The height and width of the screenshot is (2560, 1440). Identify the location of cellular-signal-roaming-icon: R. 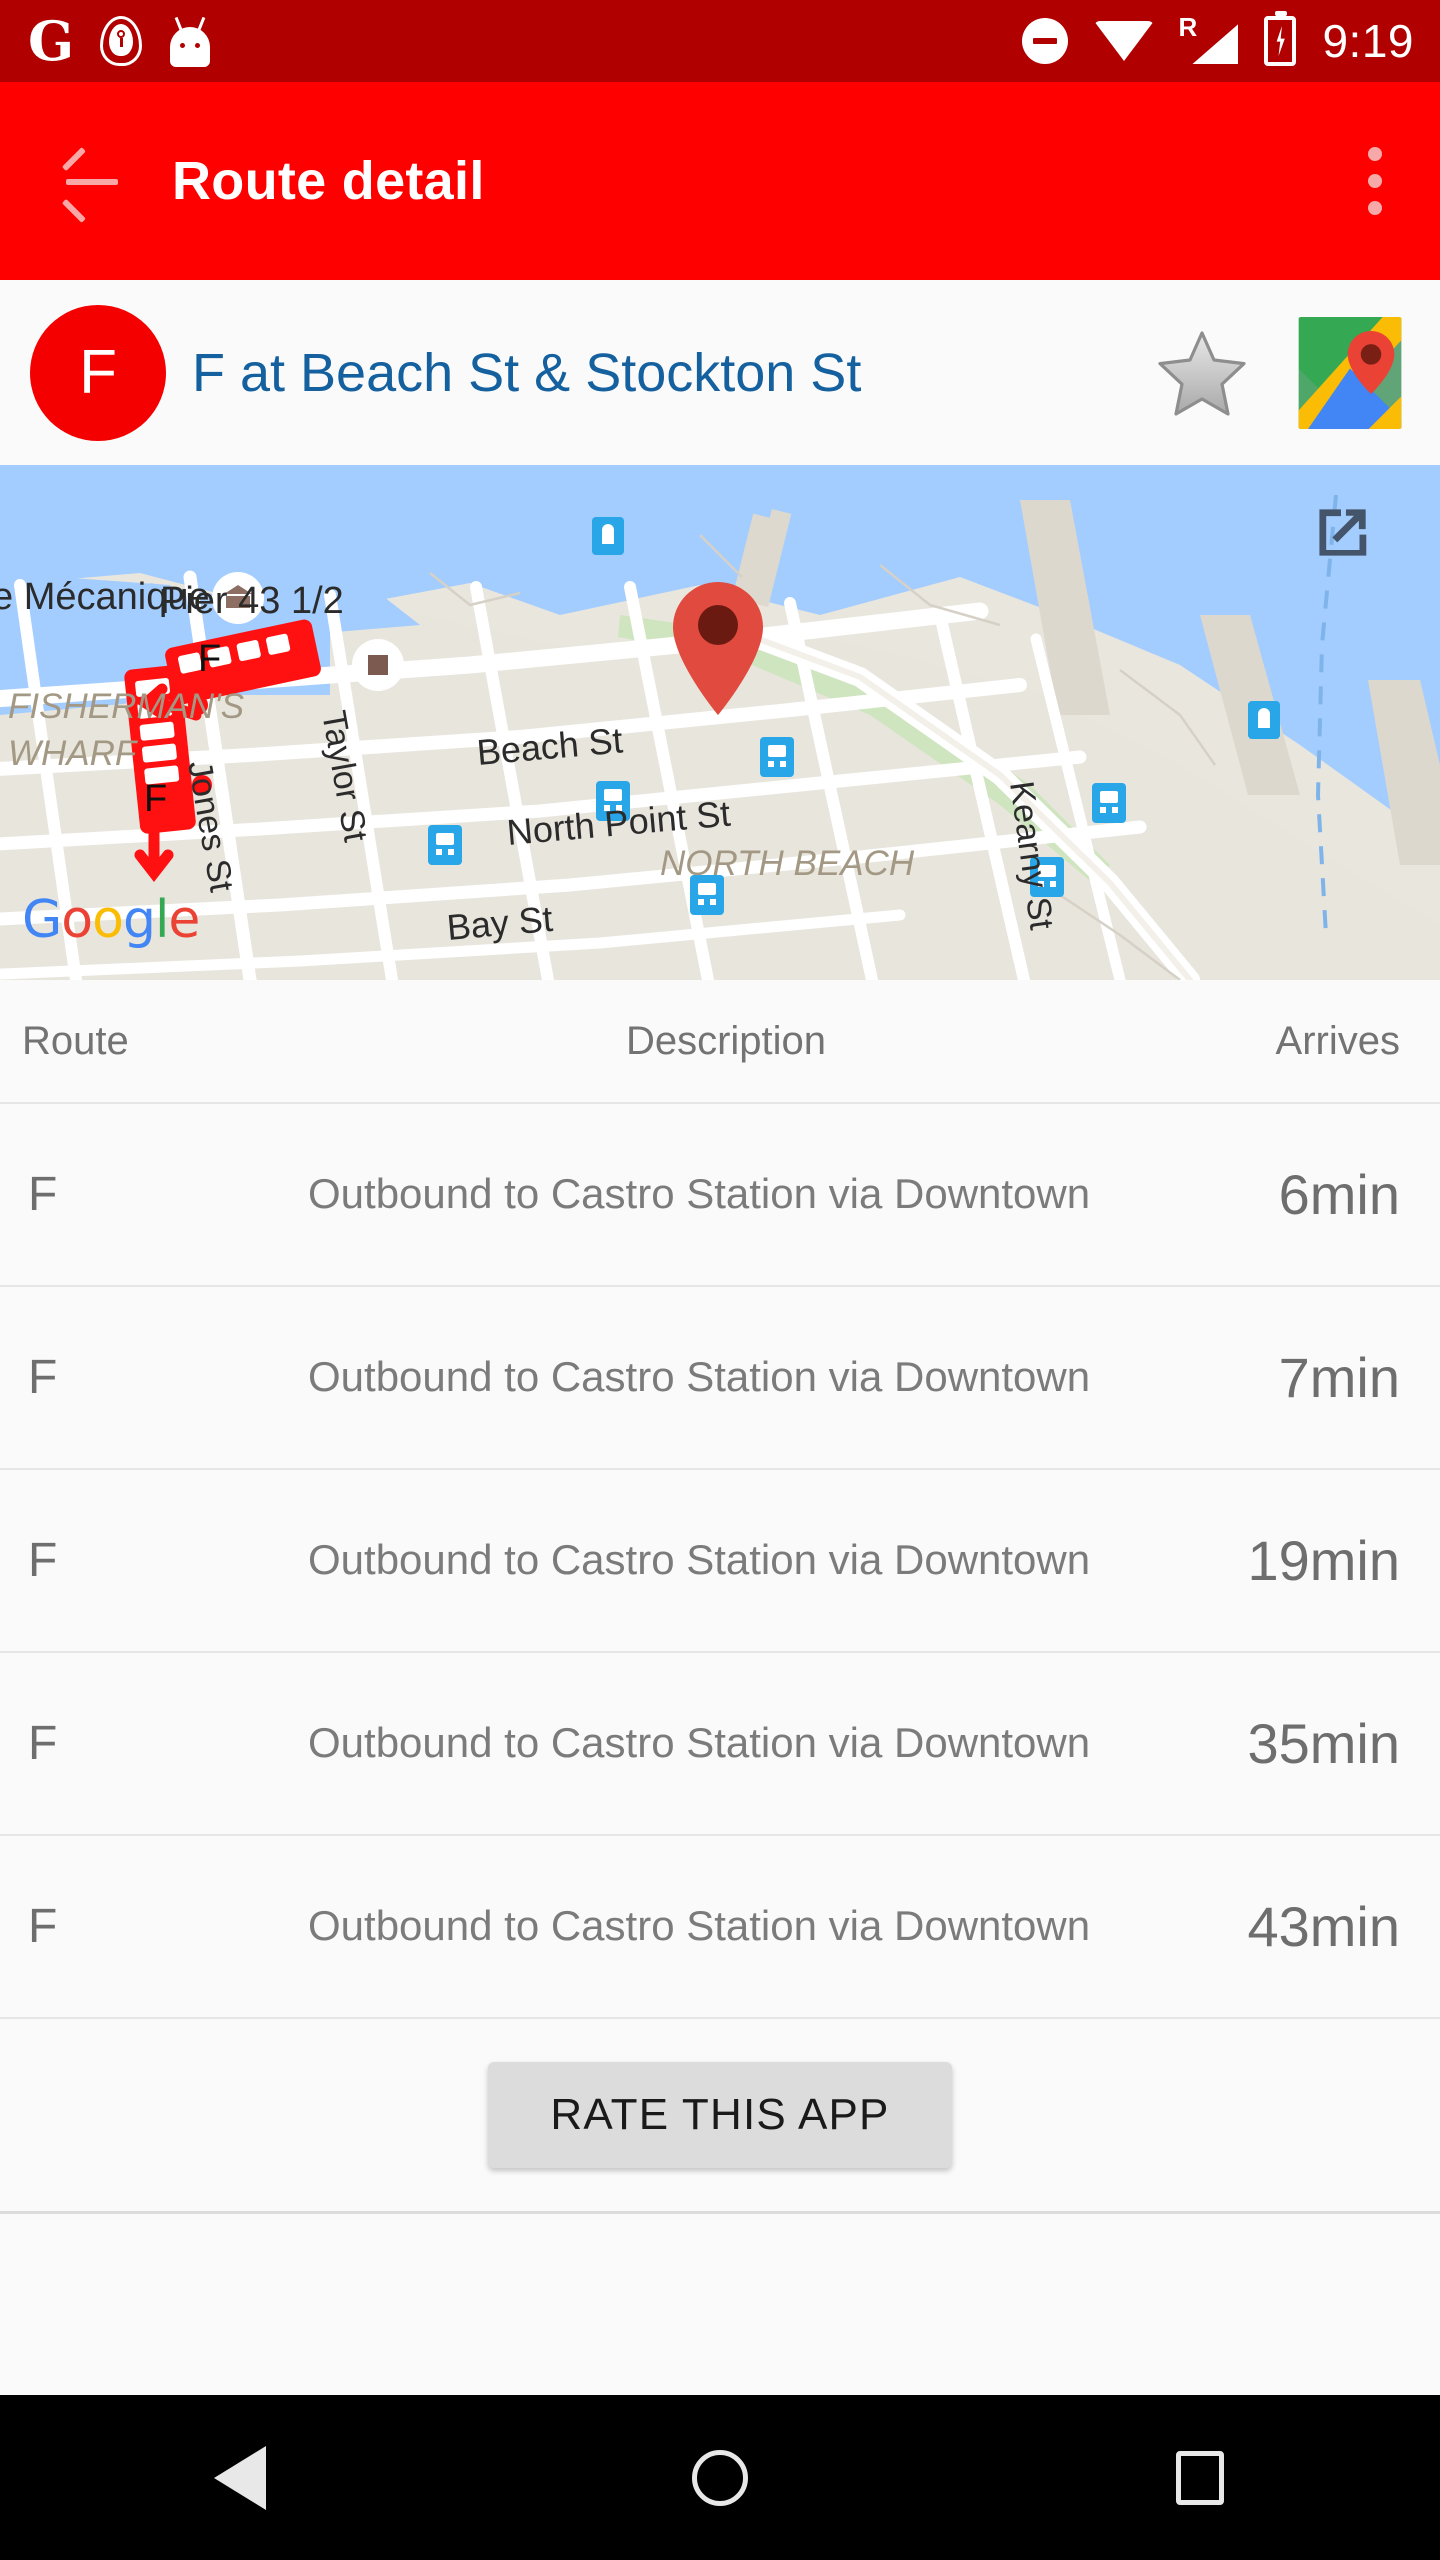
(1208, 39).